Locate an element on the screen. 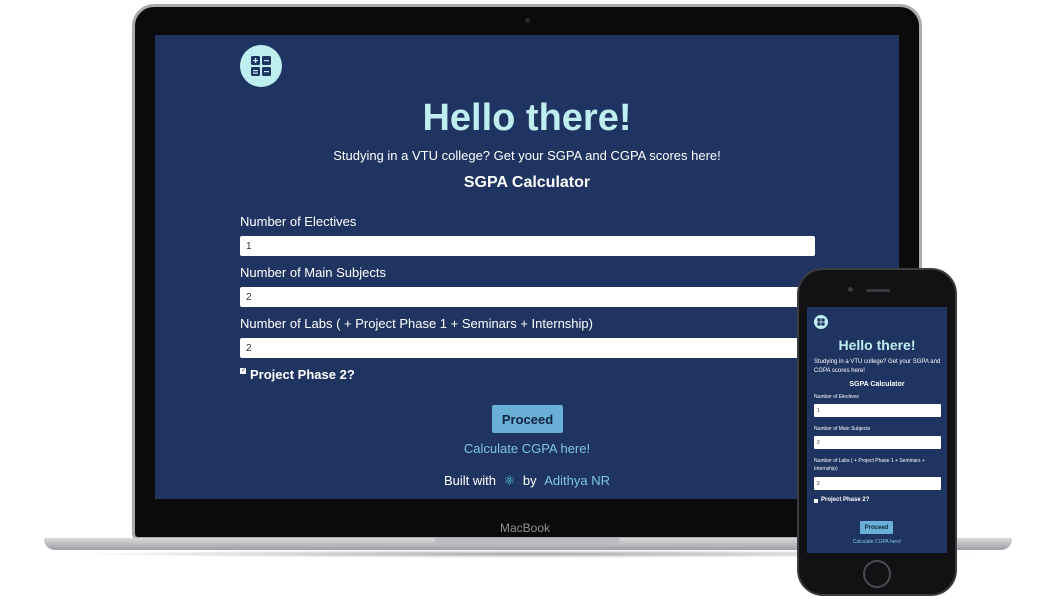  phone-camera is located at coordinates (850, 289).